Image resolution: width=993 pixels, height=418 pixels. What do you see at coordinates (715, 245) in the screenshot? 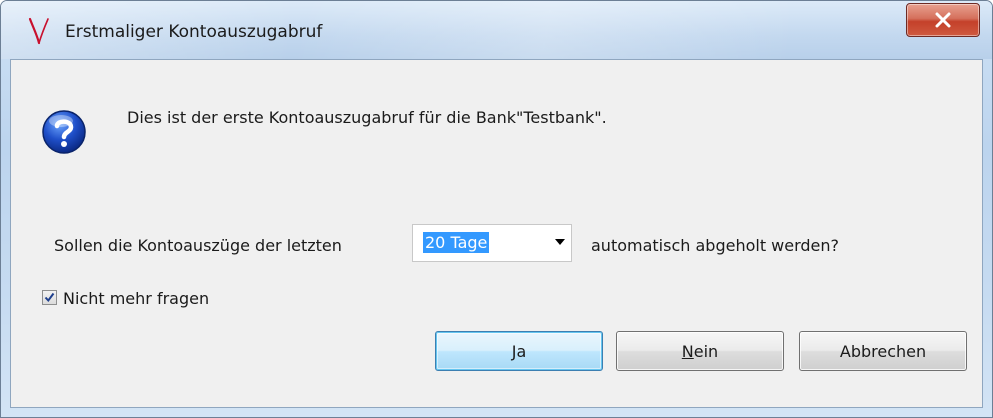
I see `period-label-after: automatisch abgeholt werden?` at bounding box center [715, 245].